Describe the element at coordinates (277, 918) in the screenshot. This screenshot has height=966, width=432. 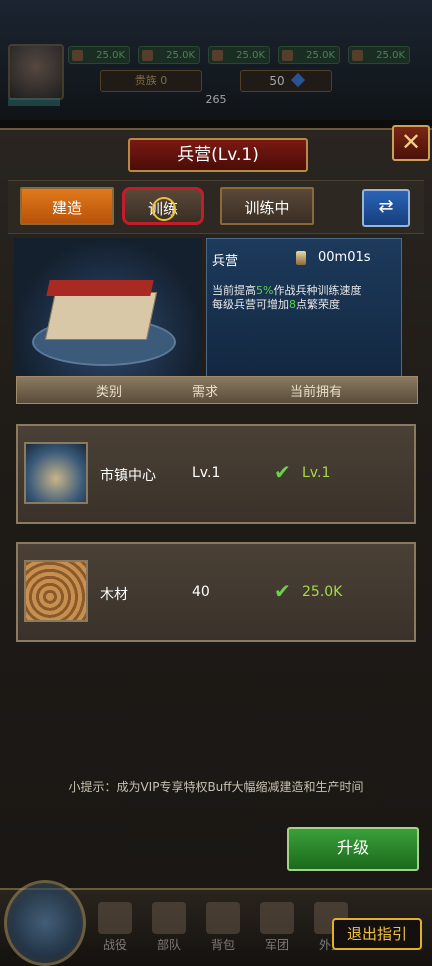
I see `legion-icon` at that location.